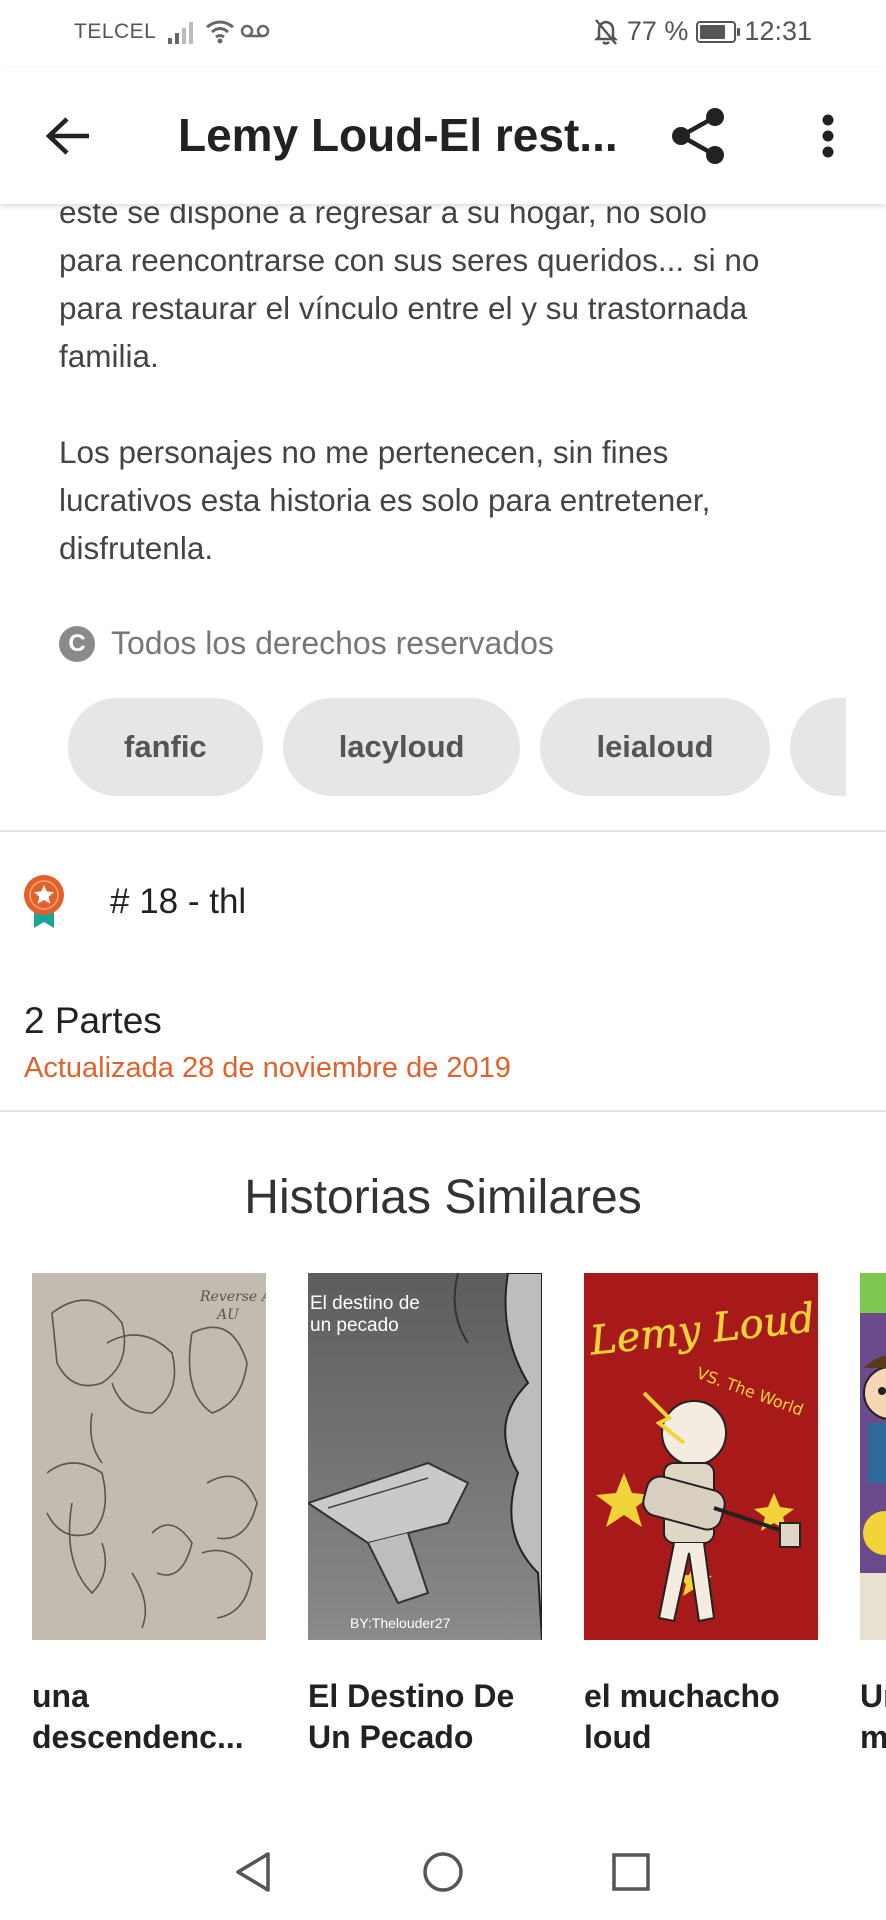 Image resolution: width=886 pixels, height=1920 pixels. What do you see at coordinates (701, 1714) in the screenshot?
I see `story-title: el muchacho loud` at bounding box center [701, 1714].